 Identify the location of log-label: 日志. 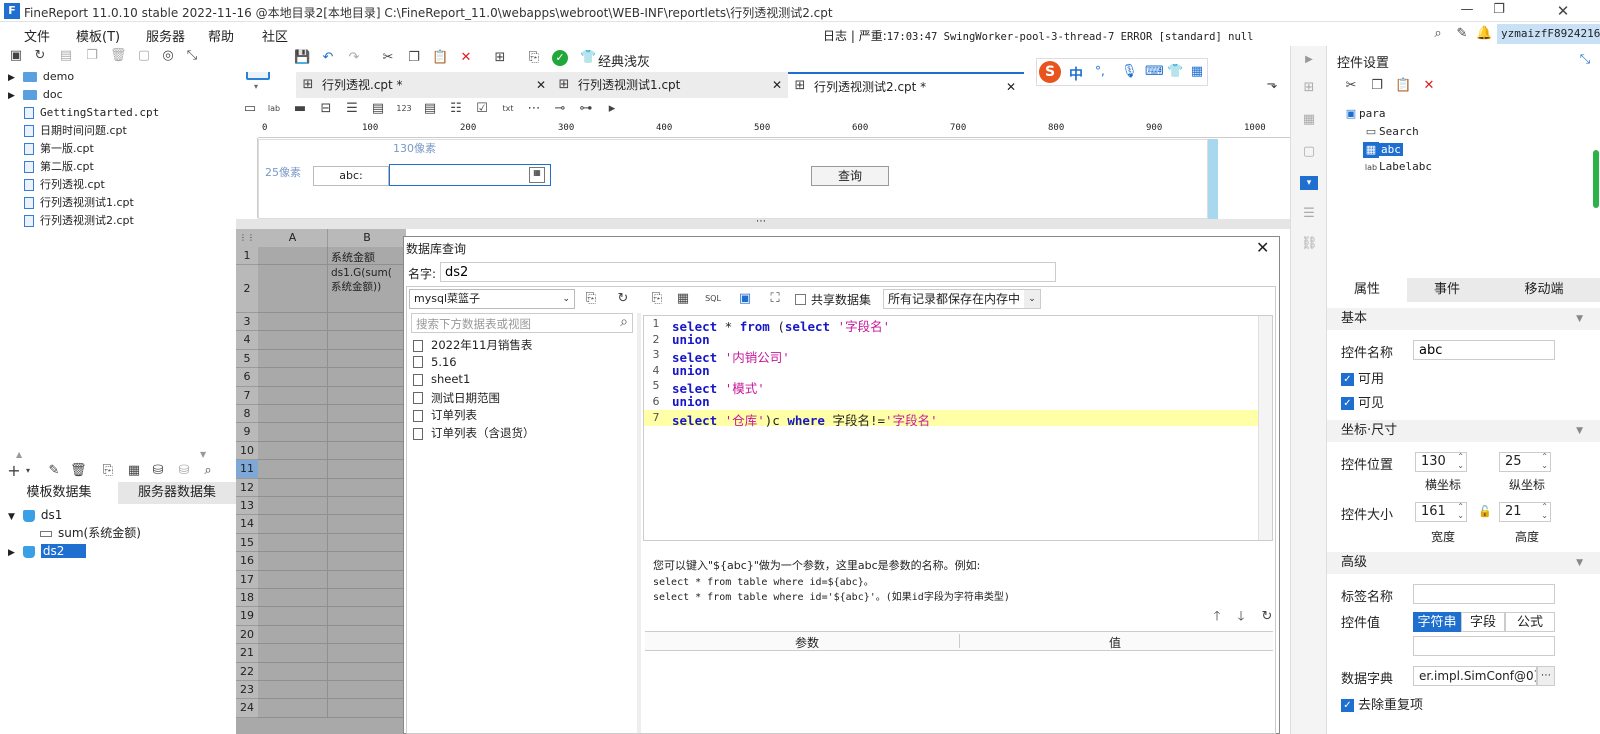
(835, 36).